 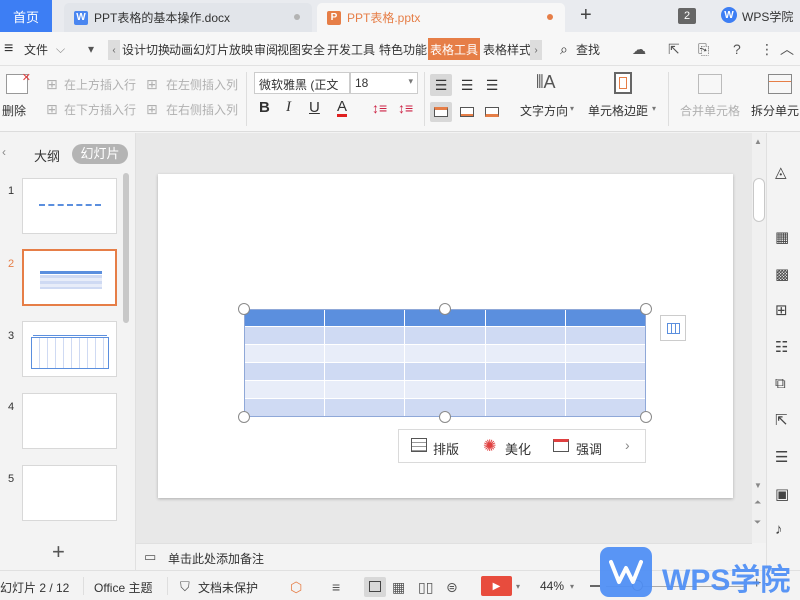 I want to click on delete-table-icon: ✕, so click(x=18, y=83).